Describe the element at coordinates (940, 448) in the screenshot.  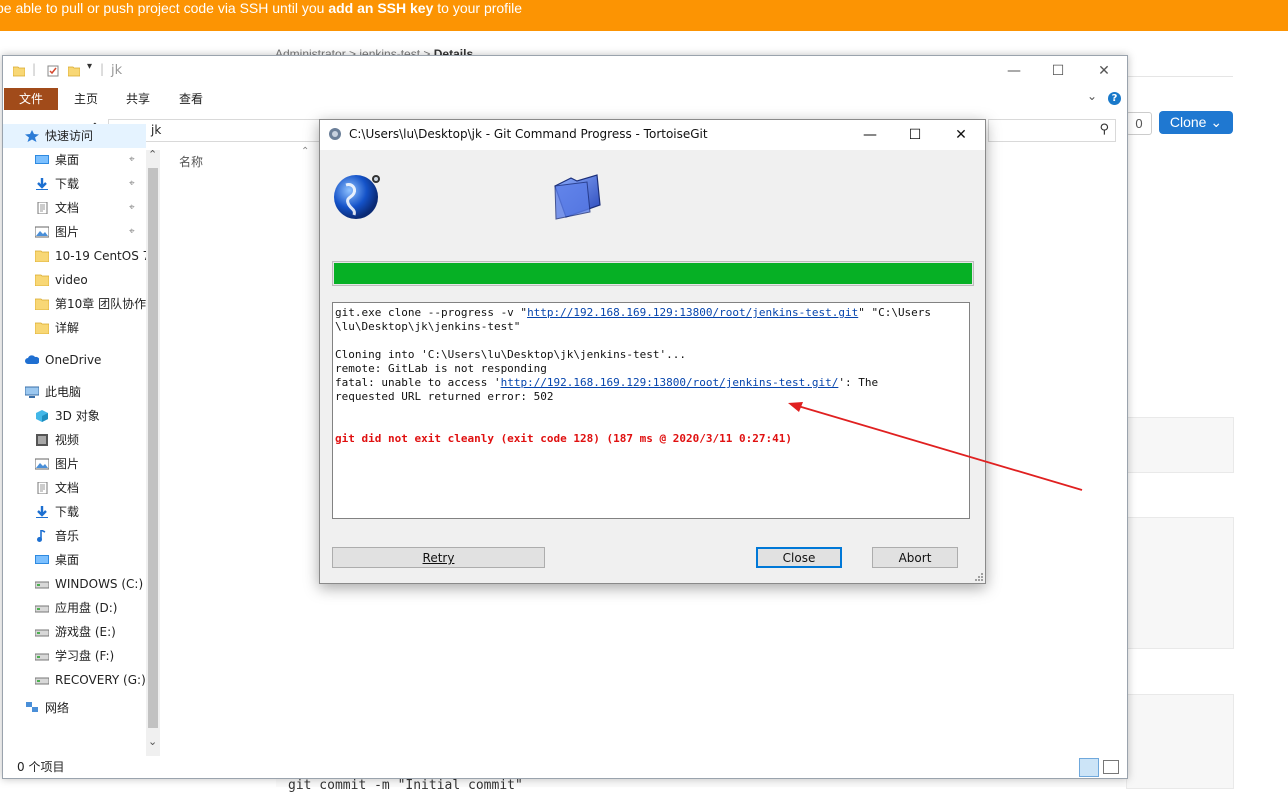
I see `arrow-line` at that location.